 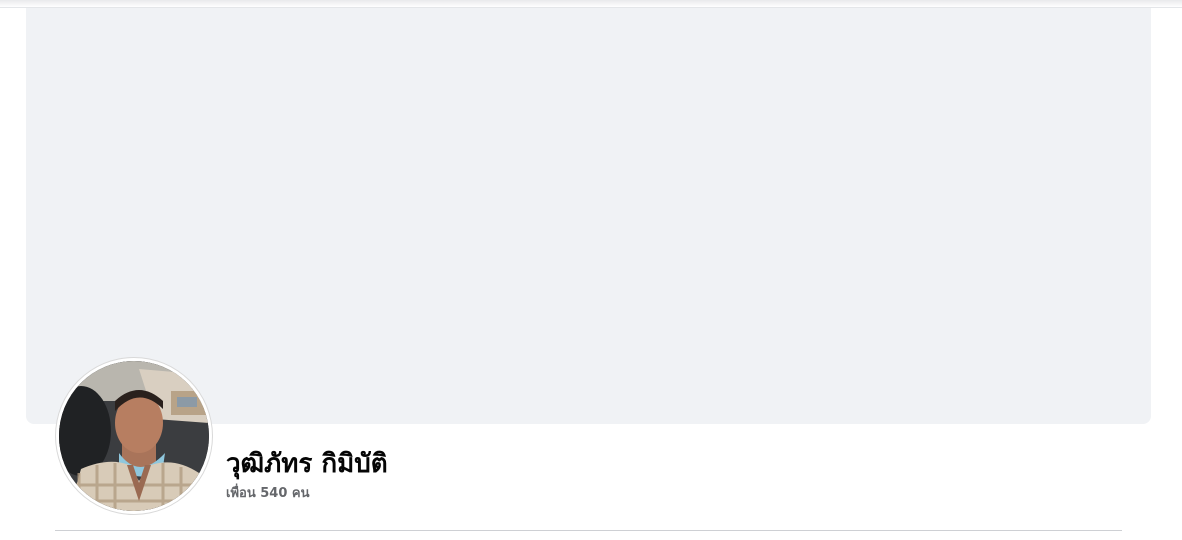 I want to click on profile-avatar, so click(x=134, y=436).